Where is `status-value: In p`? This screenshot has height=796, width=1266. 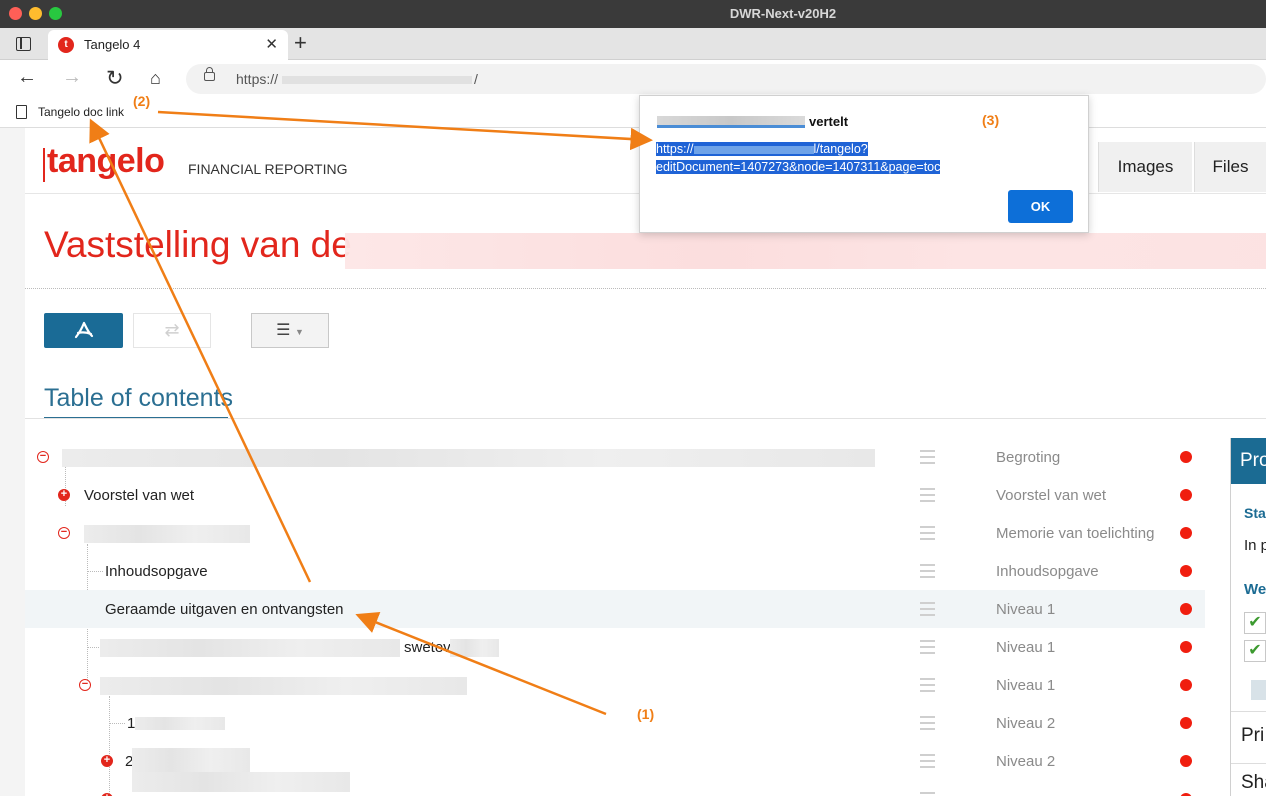
status-value: In p is located at coordinates (1255, 545).